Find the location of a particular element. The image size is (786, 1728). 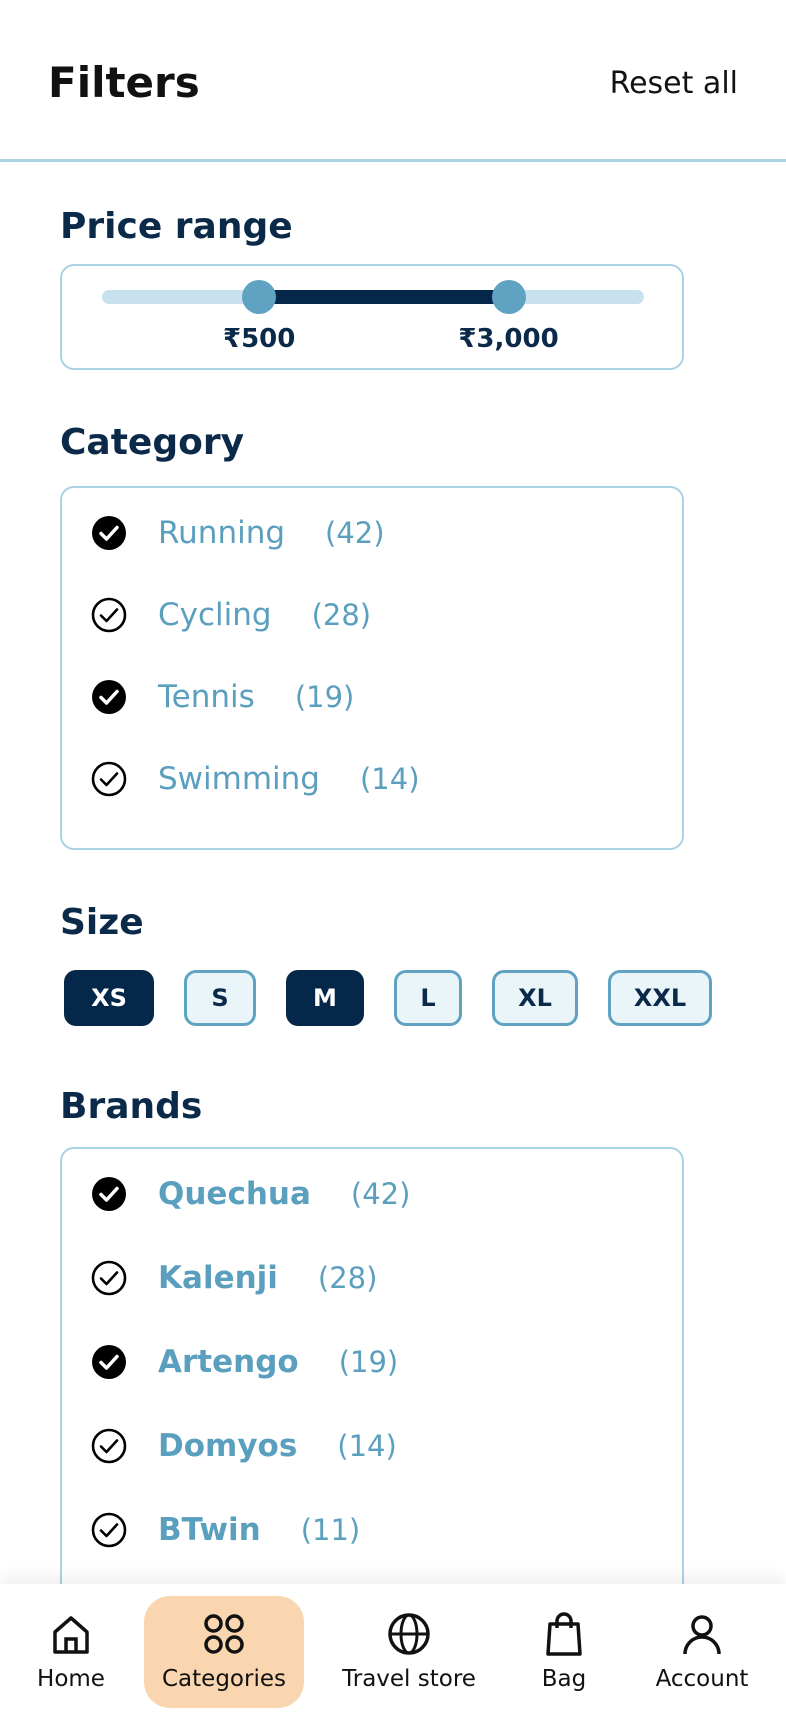

category-count: (28) is located at coordinates (341, 615).